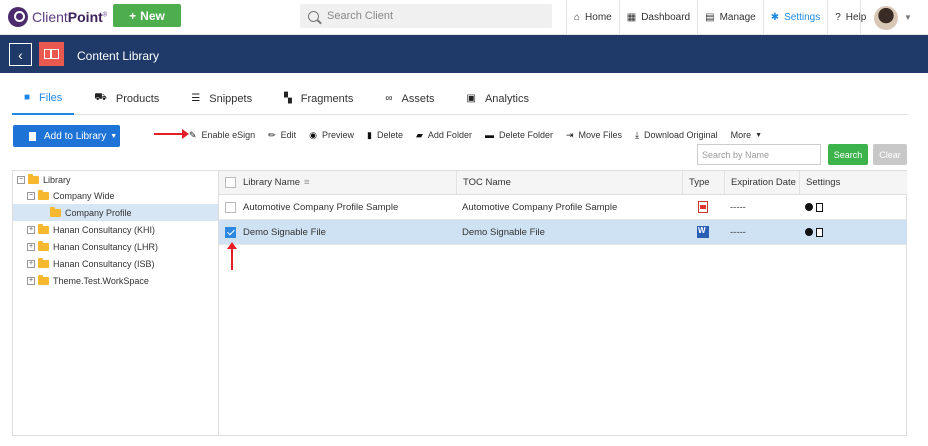 This screenshot has width=928, height=446. I want to click on chevron-left-icon: ‹, so click(20, 54).